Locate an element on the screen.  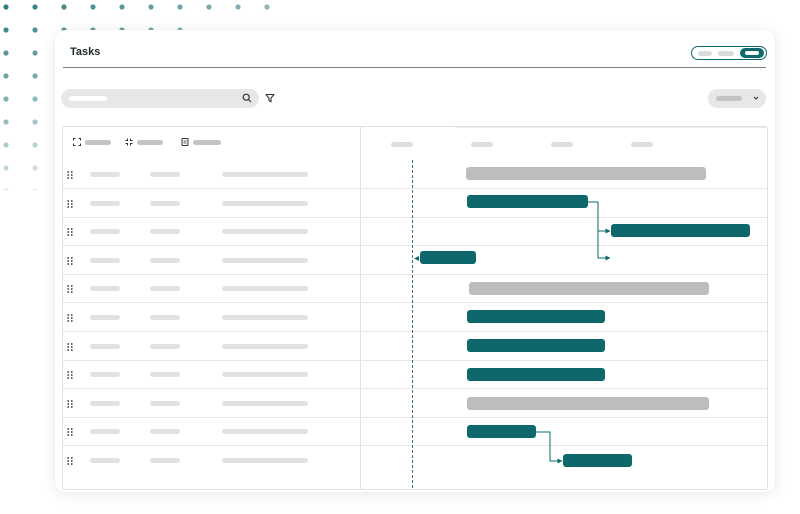
search-input is located at coordinates (160, 98).